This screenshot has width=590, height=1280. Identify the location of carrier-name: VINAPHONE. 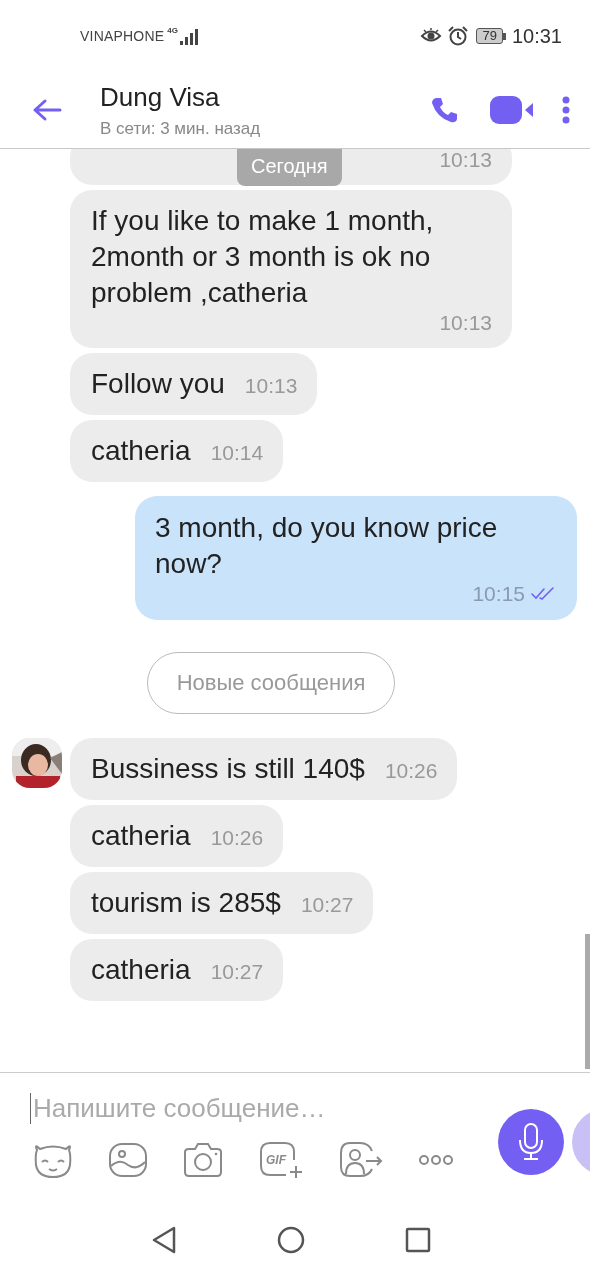
(122, 36).